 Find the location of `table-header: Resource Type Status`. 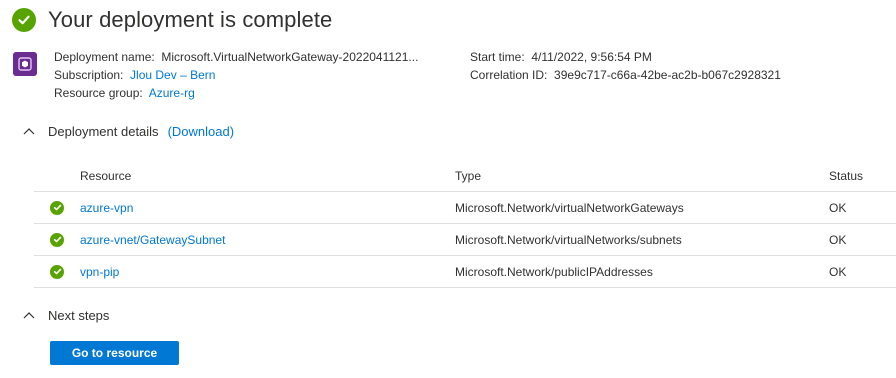

table-header: Resource Type Status is located at coordinates (465, 176).